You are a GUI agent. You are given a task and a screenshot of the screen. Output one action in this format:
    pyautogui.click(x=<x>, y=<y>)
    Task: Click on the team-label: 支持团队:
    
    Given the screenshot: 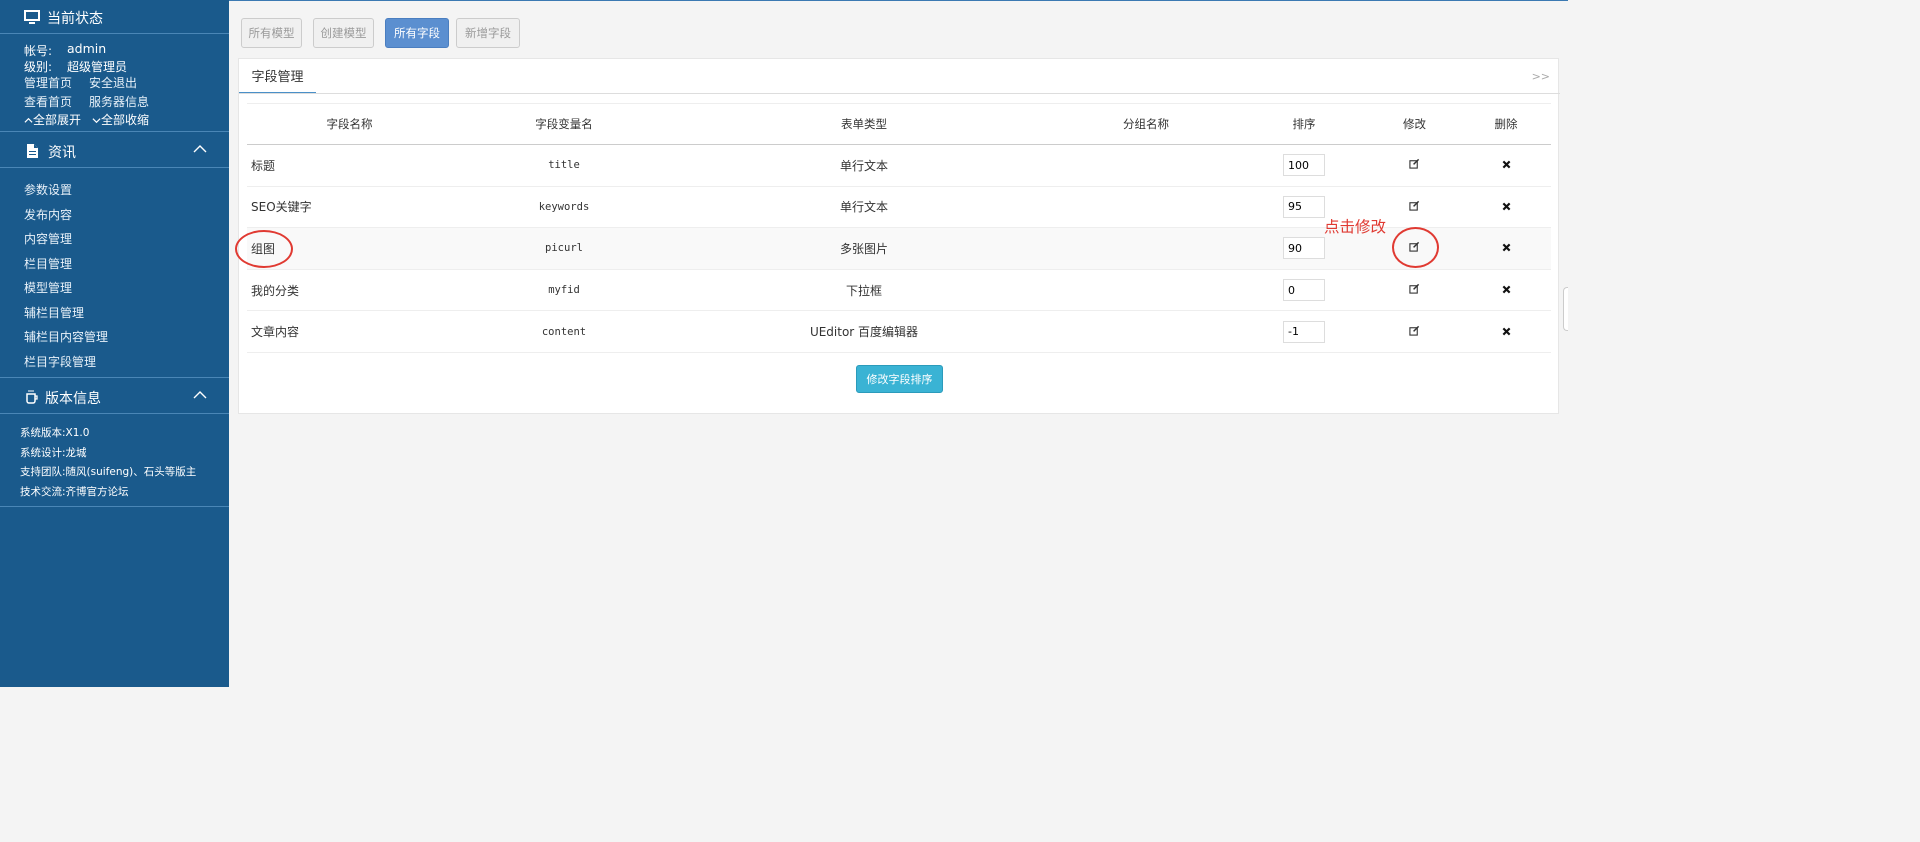 What is the action you would take?
    pyautogui.click(x=43, y=472)
    